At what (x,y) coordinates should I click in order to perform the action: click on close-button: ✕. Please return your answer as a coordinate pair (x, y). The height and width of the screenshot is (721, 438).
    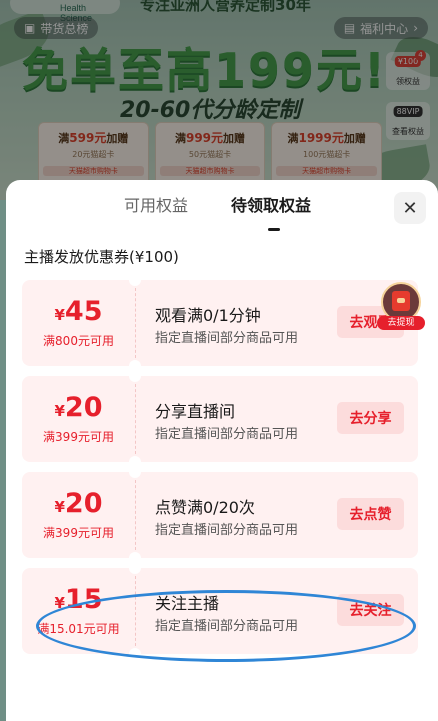
    Looking at the image, I should click on (410, 208).